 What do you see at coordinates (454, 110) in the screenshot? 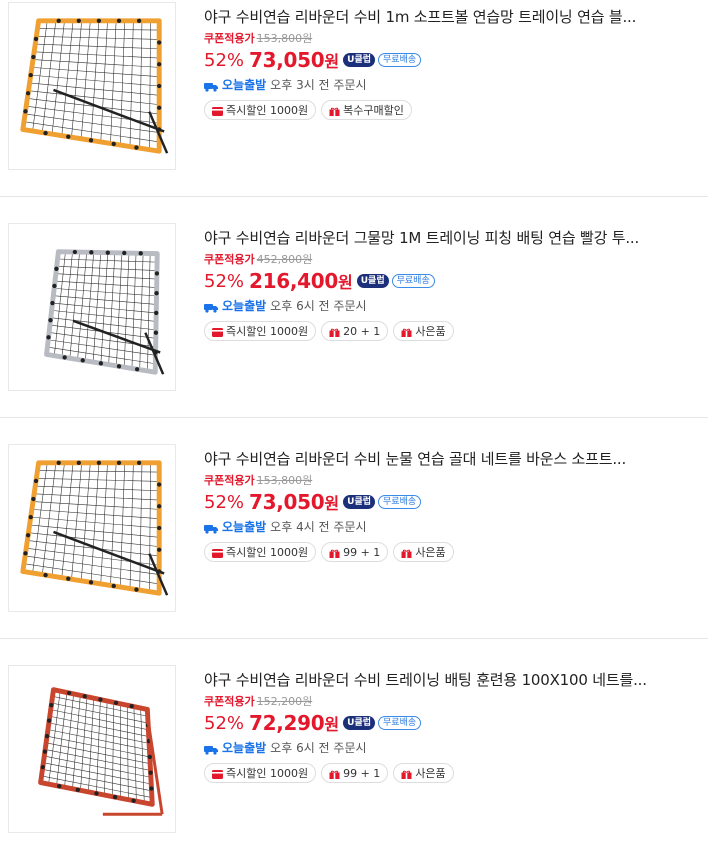
I see `promo-badges: 즉시할인 1000원 복수구매할인` at bounding box center [454, 110].